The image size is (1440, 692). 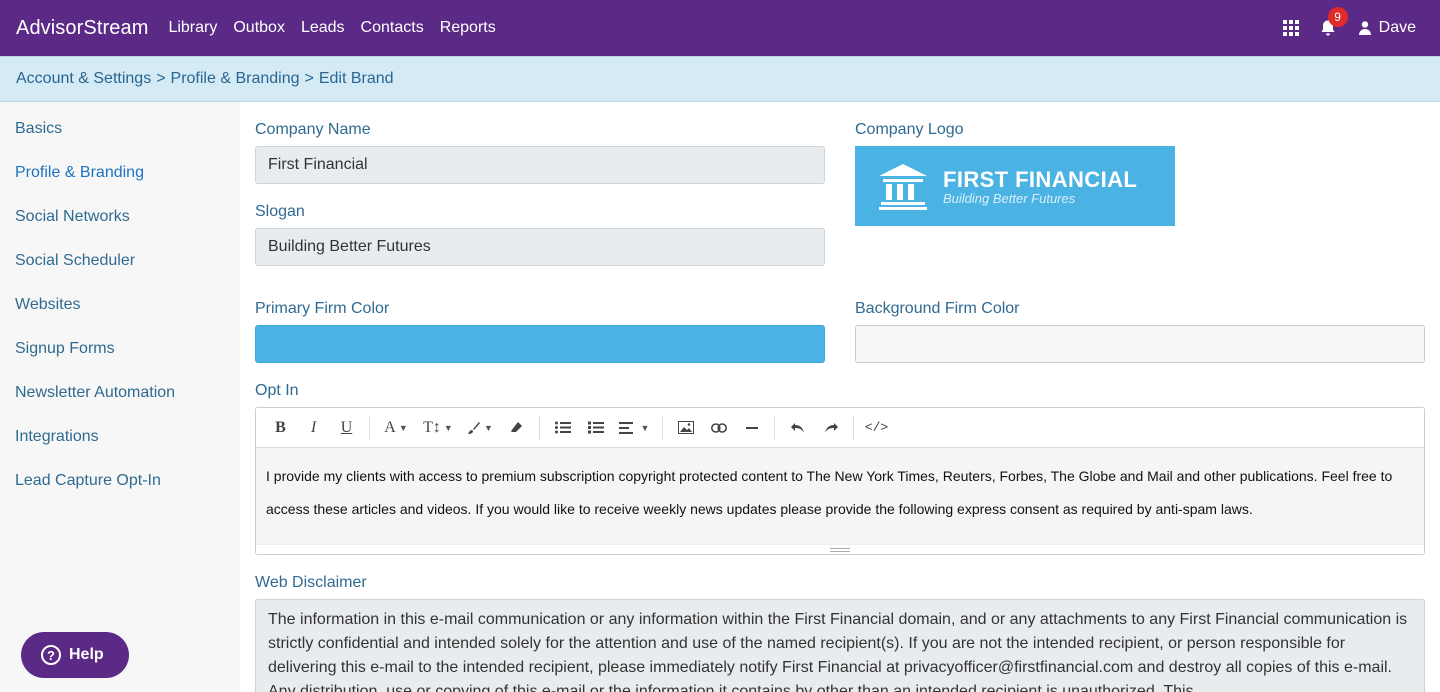 I want to click on company-logo-label: Company Logo, so click(x=909, y=129).